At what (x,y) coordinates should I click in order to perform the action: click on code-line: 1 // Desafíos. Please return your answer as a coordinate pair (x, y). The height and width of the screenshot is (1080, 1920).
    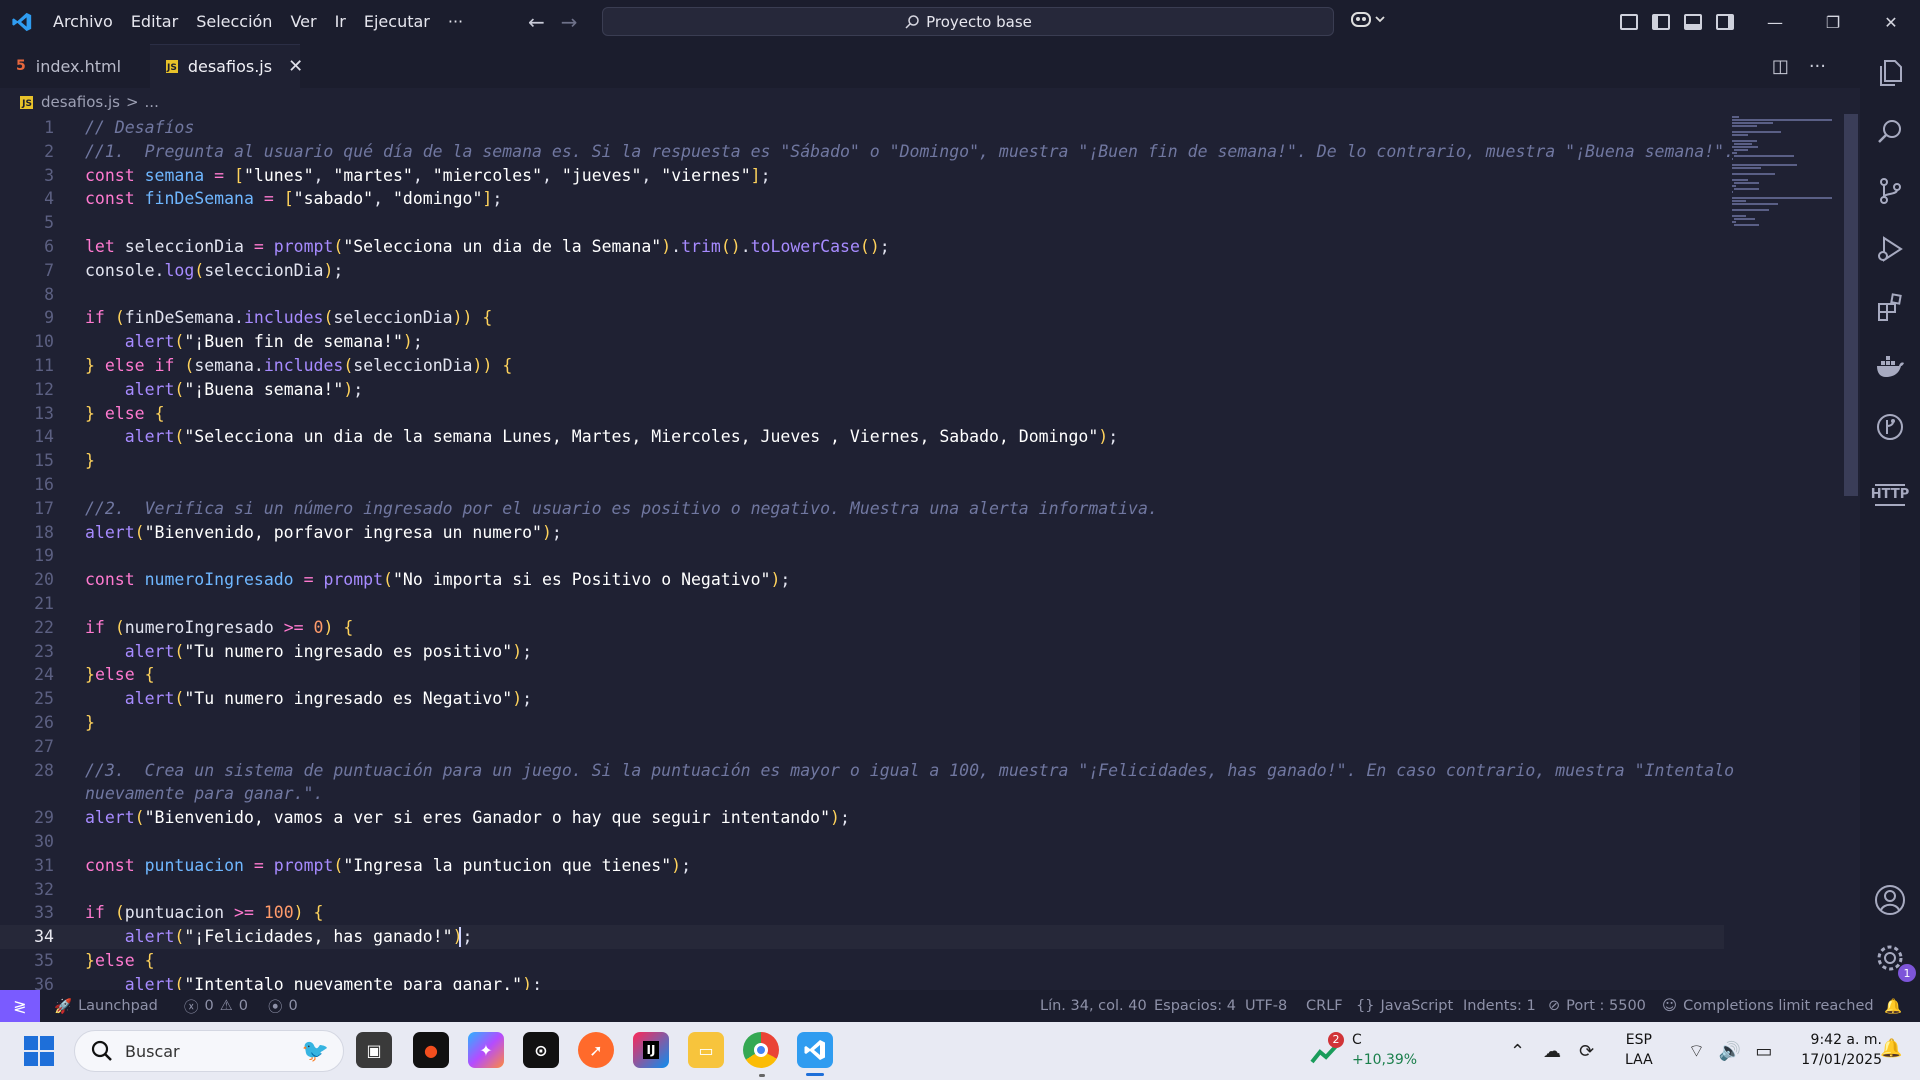
    Looking at the image, I should click on (862, 128).